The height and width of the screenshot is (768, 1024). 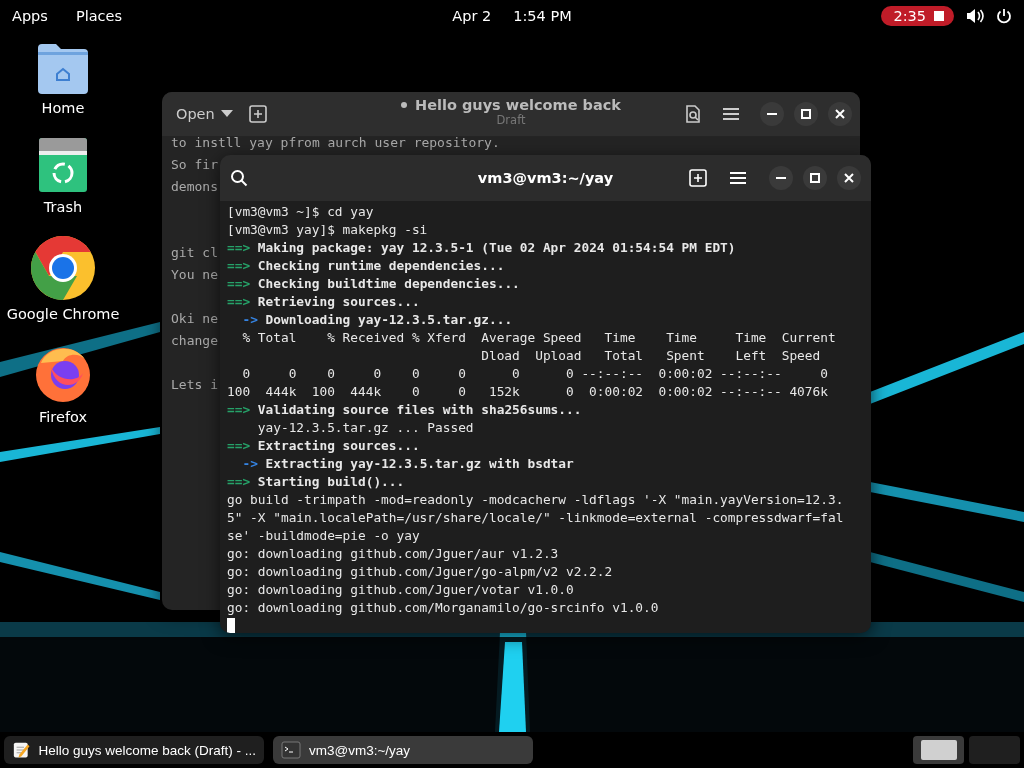 What do you see at coordinates (917, 16) in the screenshot?
I see `recording-indicator: 2:35` at bounding box center [917, 16].